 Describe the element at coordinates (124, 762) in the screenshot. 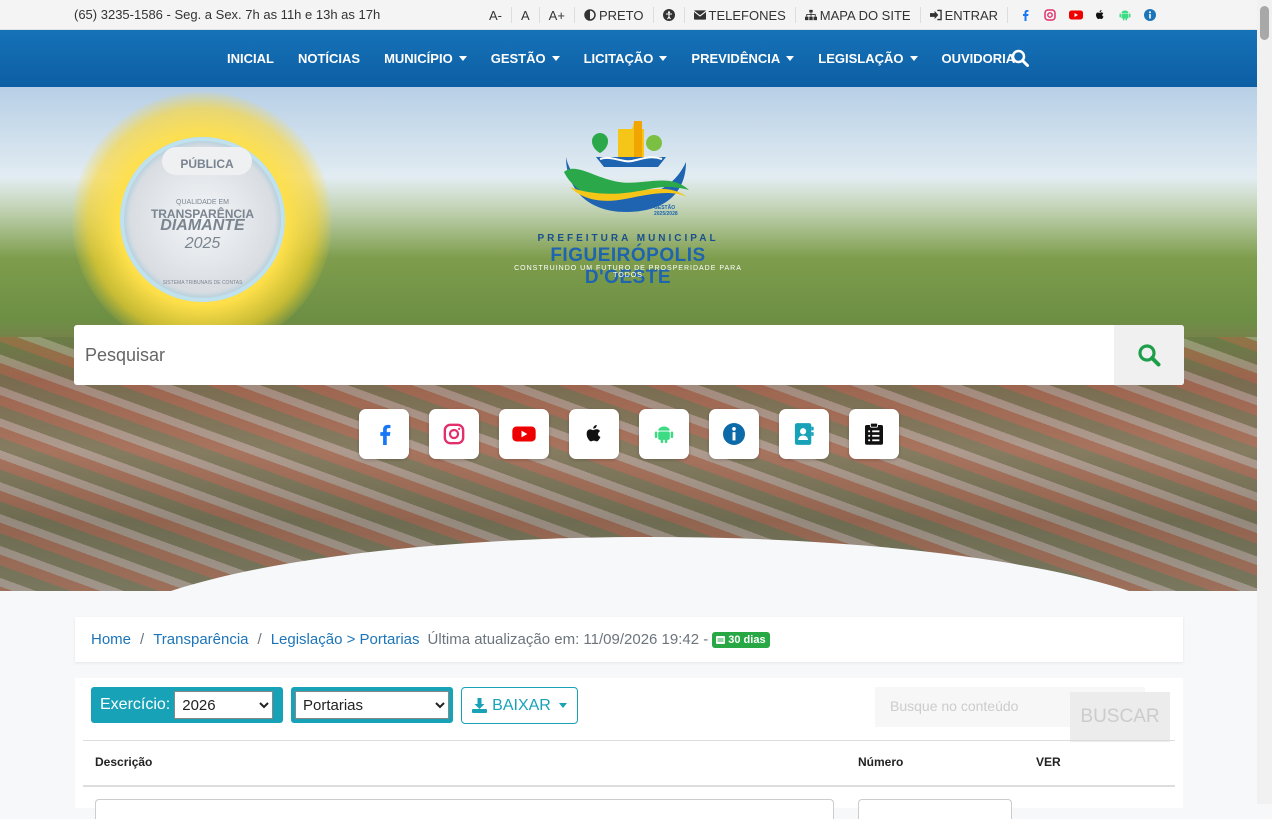

I see `column-header-description: Descrição` at that location.